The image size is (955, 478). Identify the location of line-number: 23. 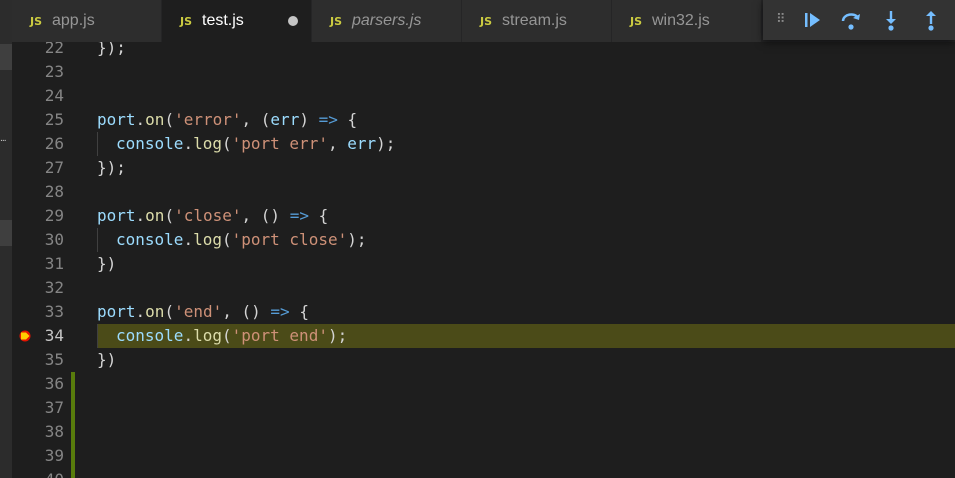
(54, 71).